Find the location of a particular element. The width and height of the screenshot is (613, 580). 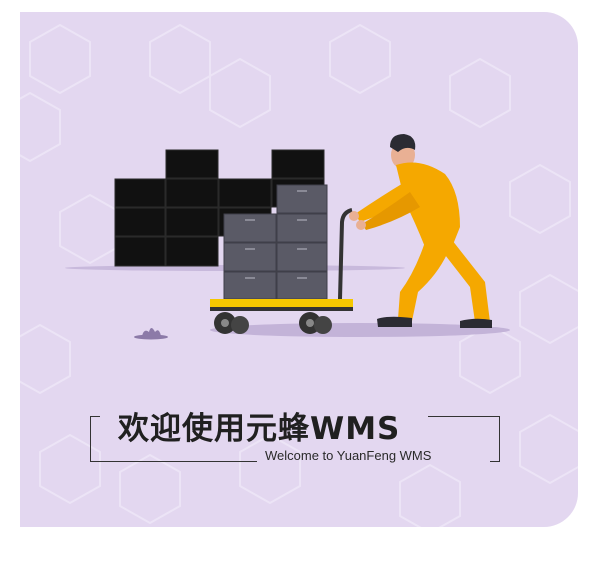

welcome-subtitle: Welcome to YuanFeng WMS is located at coordinates (348, 455).